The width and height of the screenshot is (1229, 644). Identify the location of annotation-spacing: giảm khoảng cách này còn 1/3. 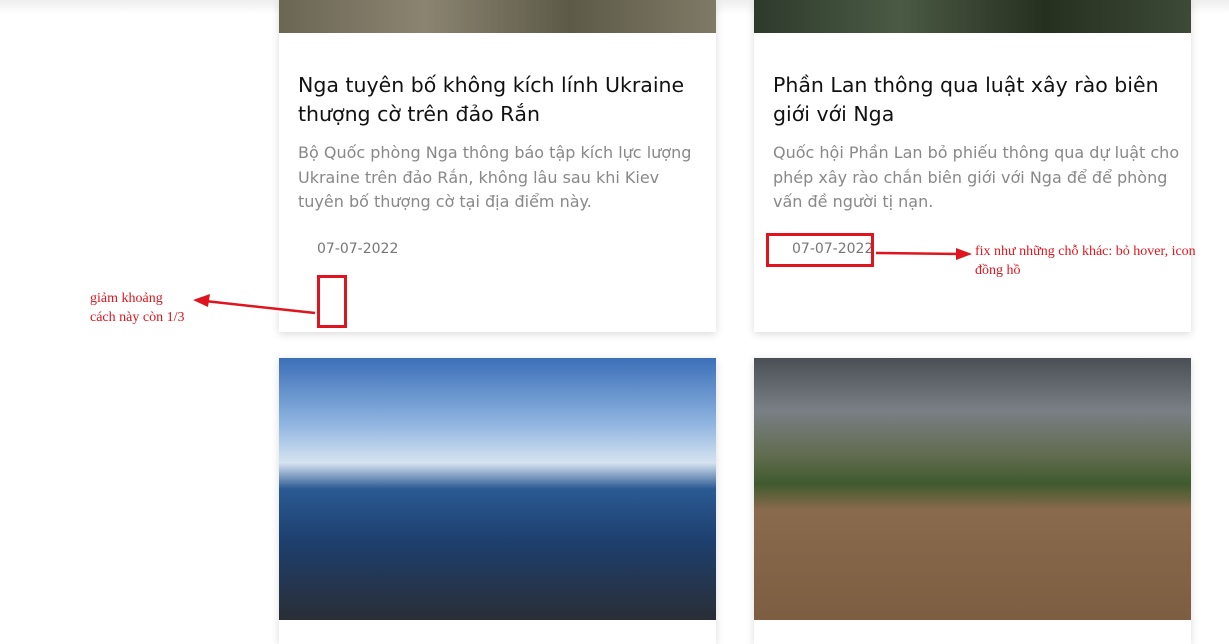
(137, 308).